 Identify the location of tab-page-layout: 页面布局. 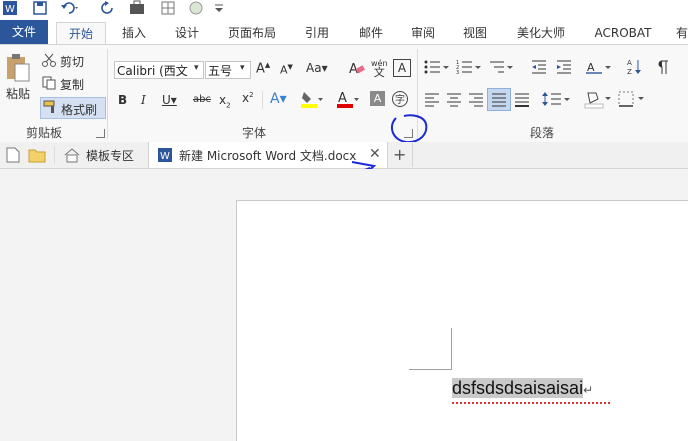
(252, 33).